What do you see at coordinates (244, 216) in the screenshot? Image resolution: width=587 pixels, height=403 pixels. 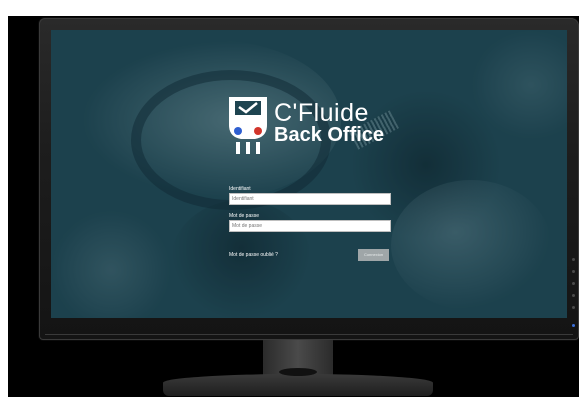 I see `password-label: Mot de passe` at bounding box center [244, 216].